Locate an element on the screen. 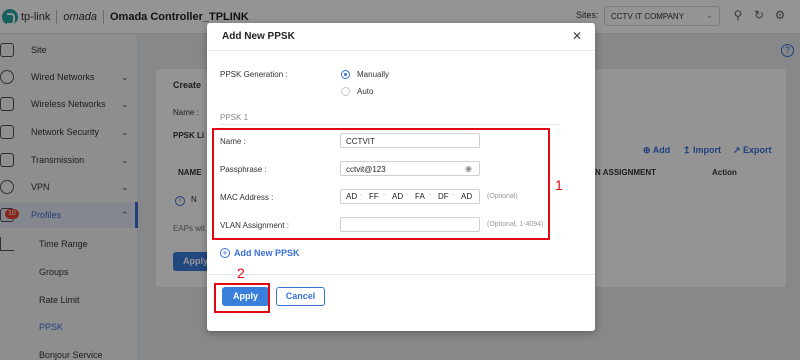 The width and height of the screenshot is (800, 360). annotation-number-1: 1 is located at coordinates (559, 185).